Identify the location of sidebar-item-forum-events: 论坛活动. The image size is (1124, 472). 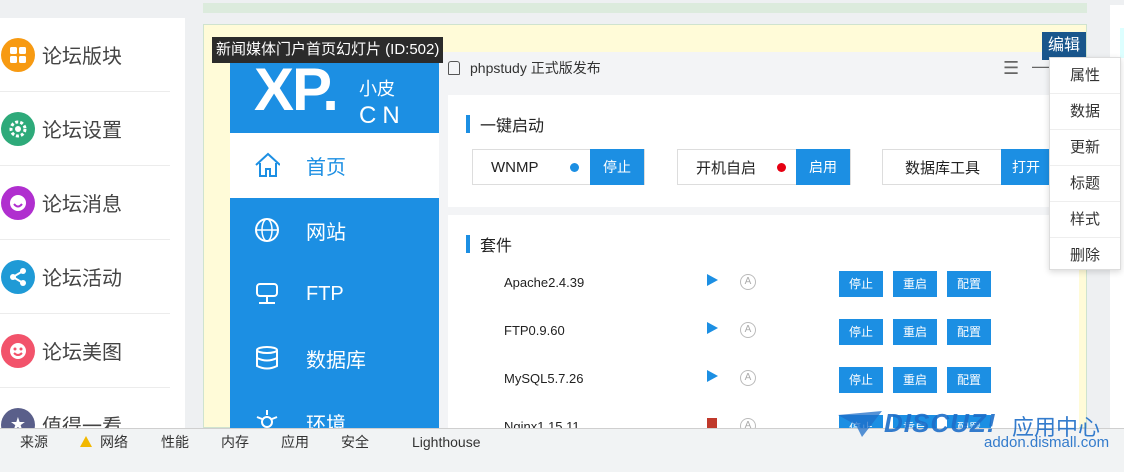
(85, 277).